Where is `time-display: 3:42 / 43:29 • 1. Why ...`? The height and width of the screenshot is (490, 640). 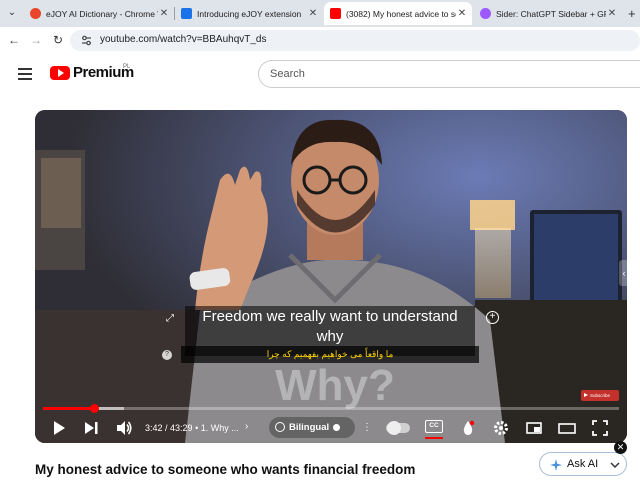
time-display: 3:42 / 43:29 • 1. Why ... is located at coordinates (192, 428).